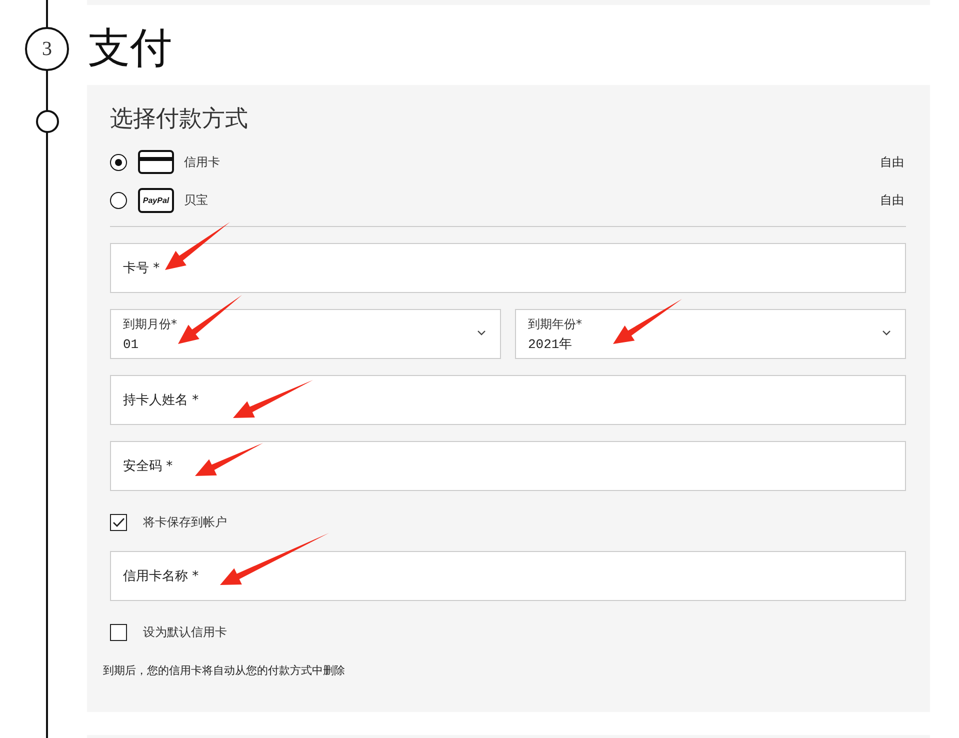 Image resolution: width=959 pixels, height=738 pixels. What do you see at coordinates (555, 324) in the screenshot?
I see `field-label: 到期年份*` at bounding box center [555, 324].